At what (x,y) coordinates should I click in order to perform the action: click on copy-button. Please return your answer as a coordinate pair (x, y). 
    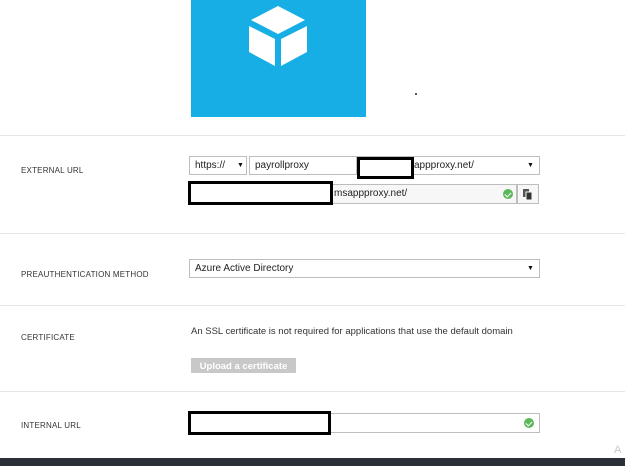
    Looking at the image, I should click on (528, 194).